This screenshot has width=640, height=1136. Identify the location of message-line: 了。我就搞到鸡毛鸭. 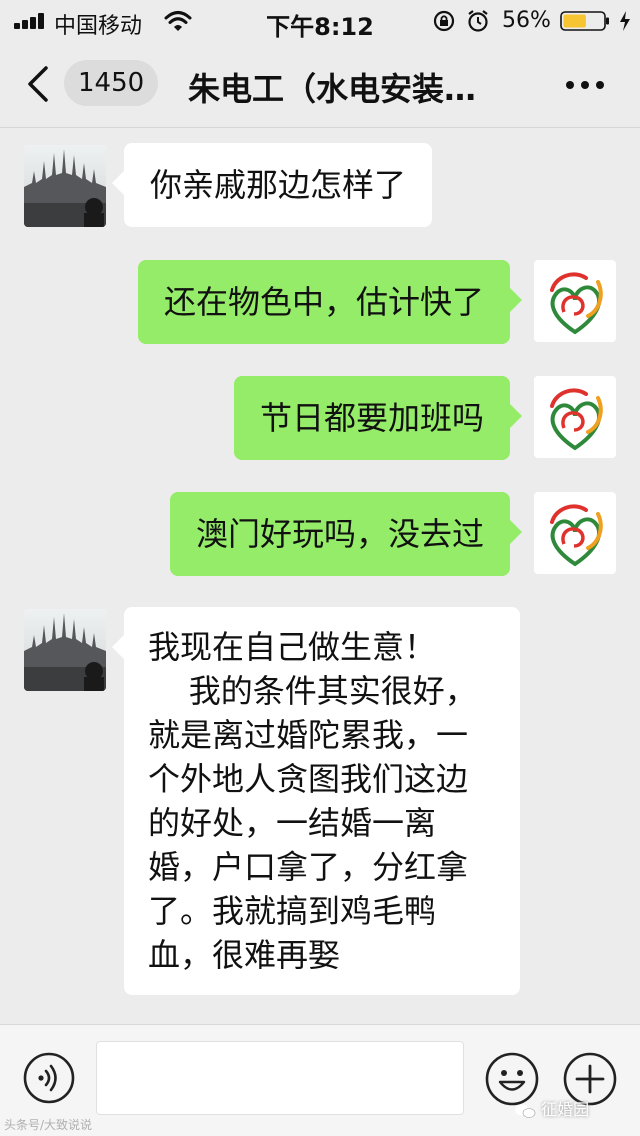
(292, 911).